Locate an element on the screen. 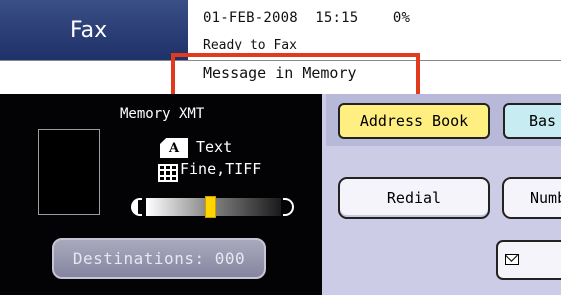 The width and height of the screenshot is (561, 295). time-text: 15:15 is located at coordinates (337, 18).